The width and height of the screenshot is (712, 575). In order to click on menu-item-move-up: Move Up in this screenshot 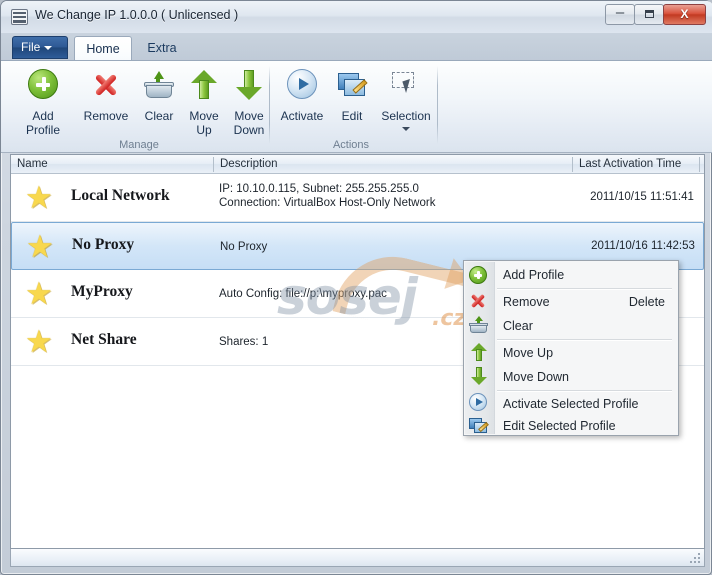, I will do `click(586, 353)`.